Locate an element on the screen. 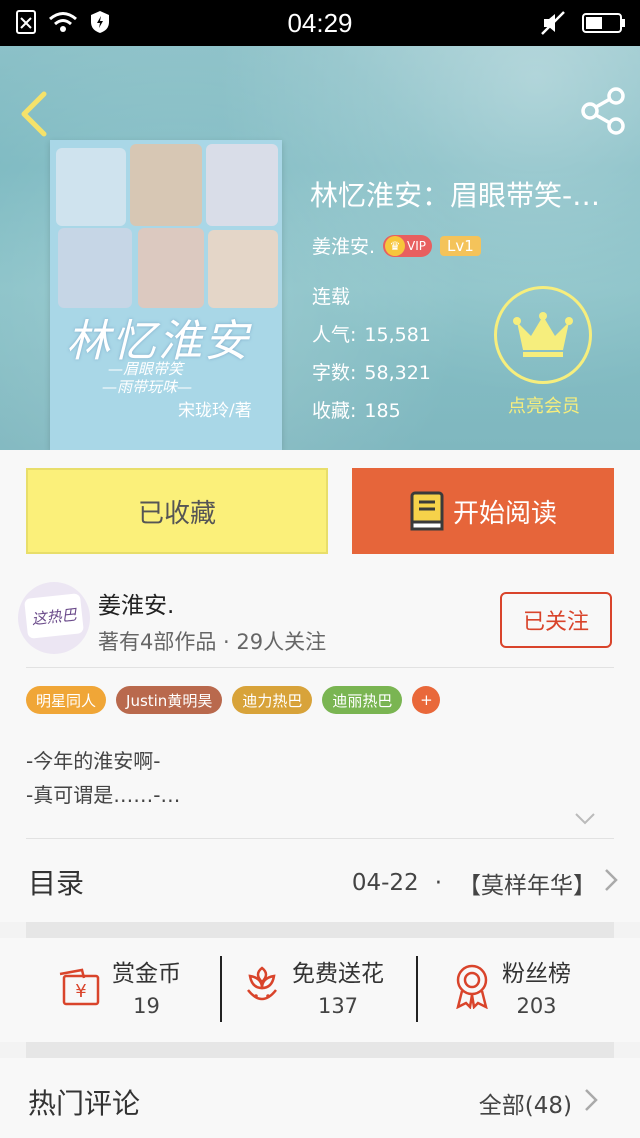 This screenshot has height=1138, width=640. cover-subtitle-2: —雨带玩味— is located at coordinates (147, 387).